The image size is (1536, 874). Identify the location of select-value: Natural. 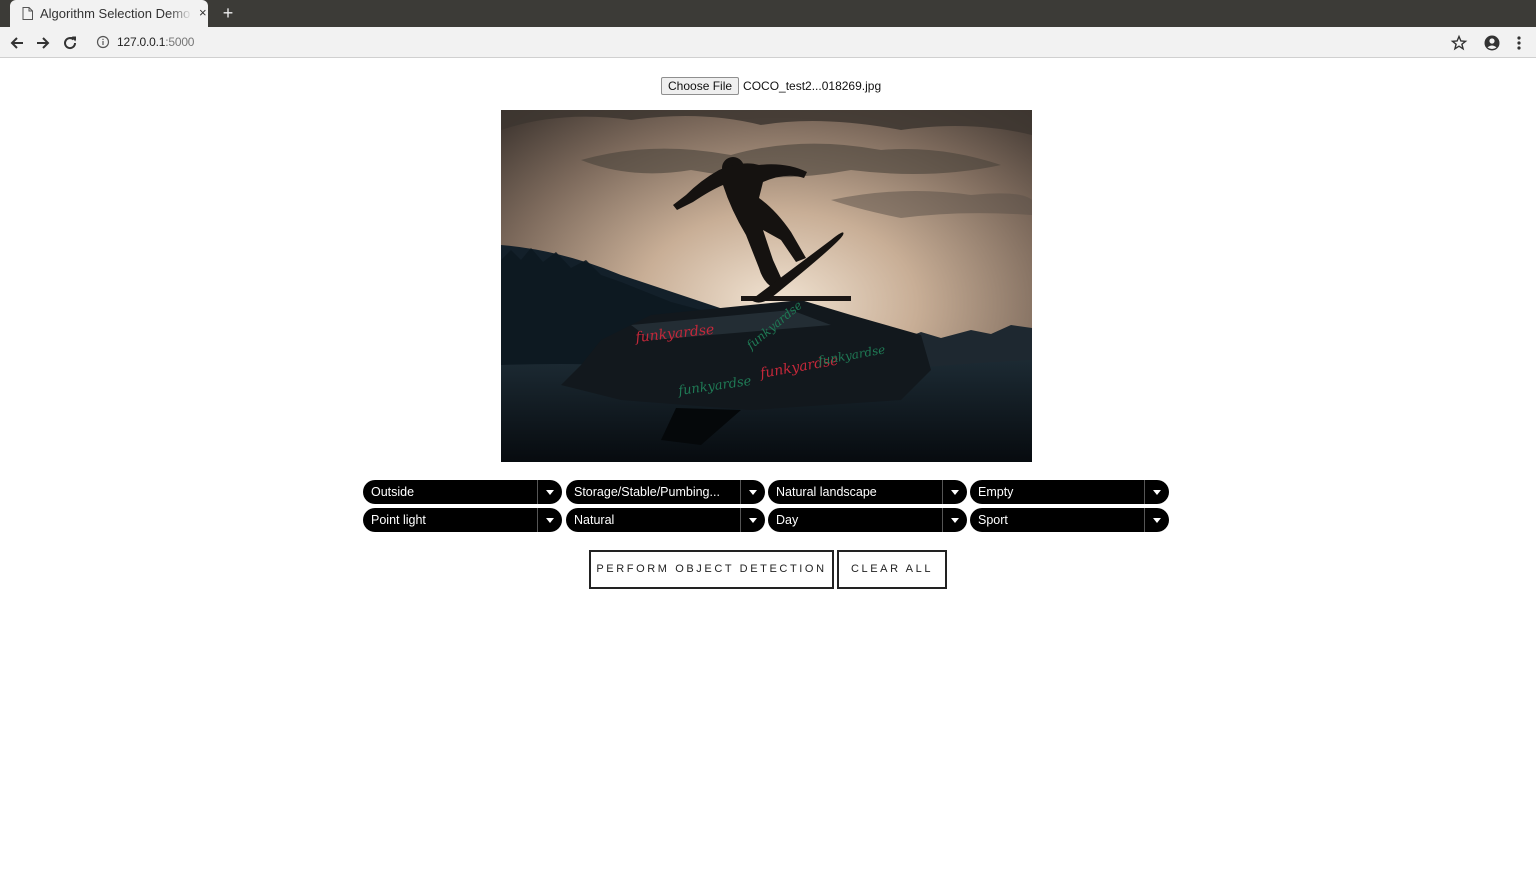
(594, 520).